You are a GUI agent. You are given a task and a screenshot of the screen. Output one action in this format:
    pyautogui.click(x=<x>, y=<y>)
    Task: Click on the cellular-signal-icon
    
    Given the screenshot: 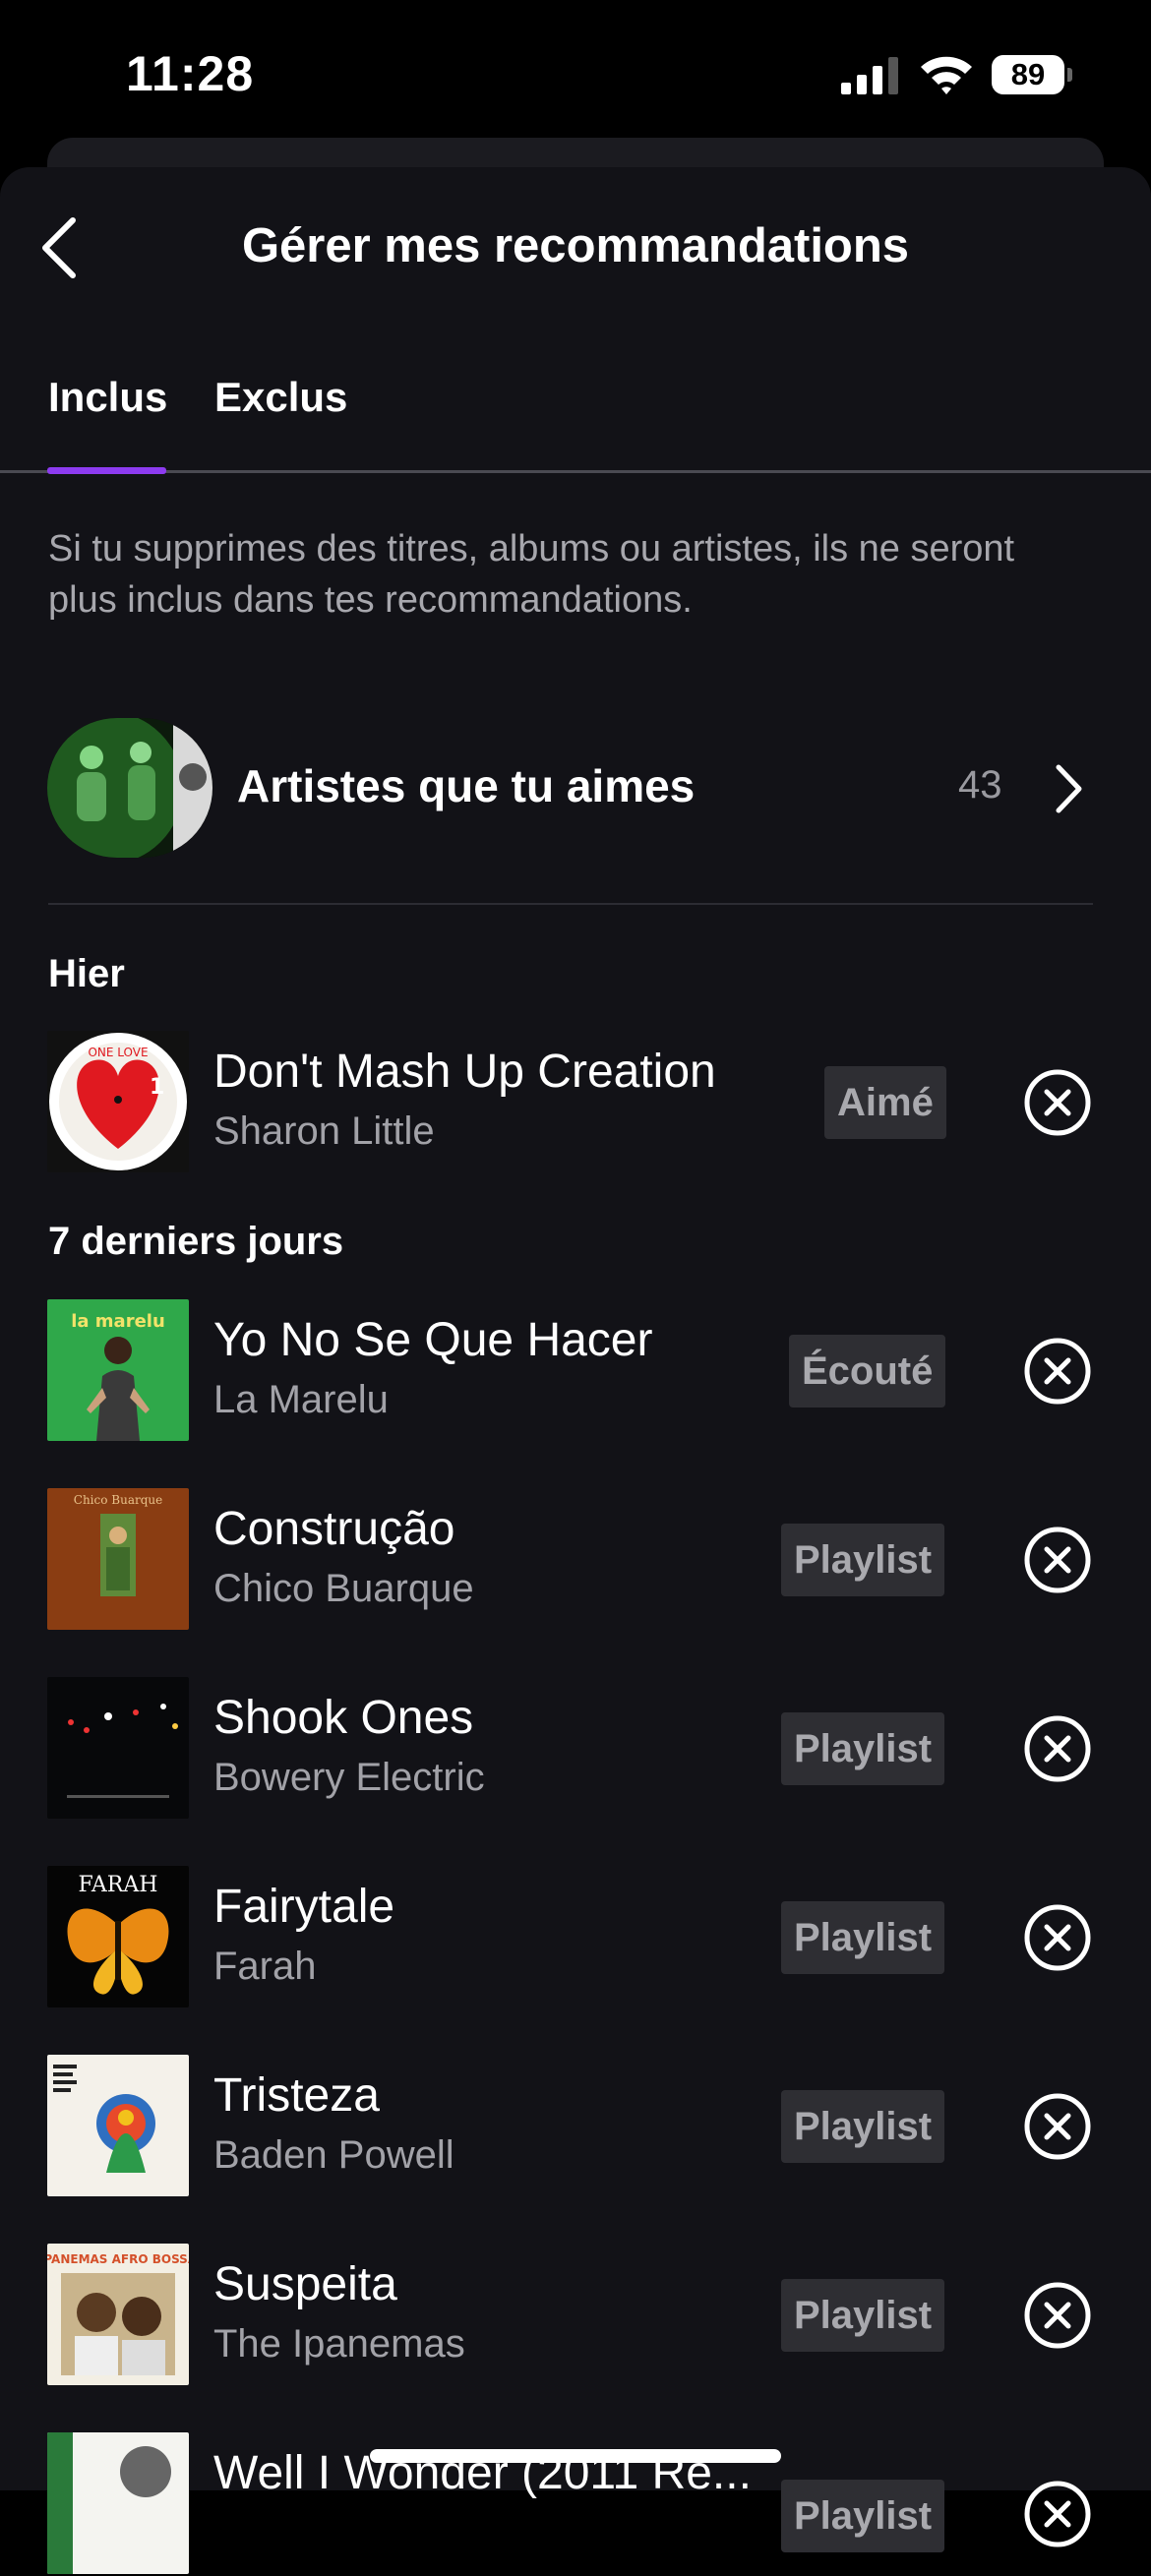 What is the action you would take?
    pyautogui.click(x=869, y=76)
    